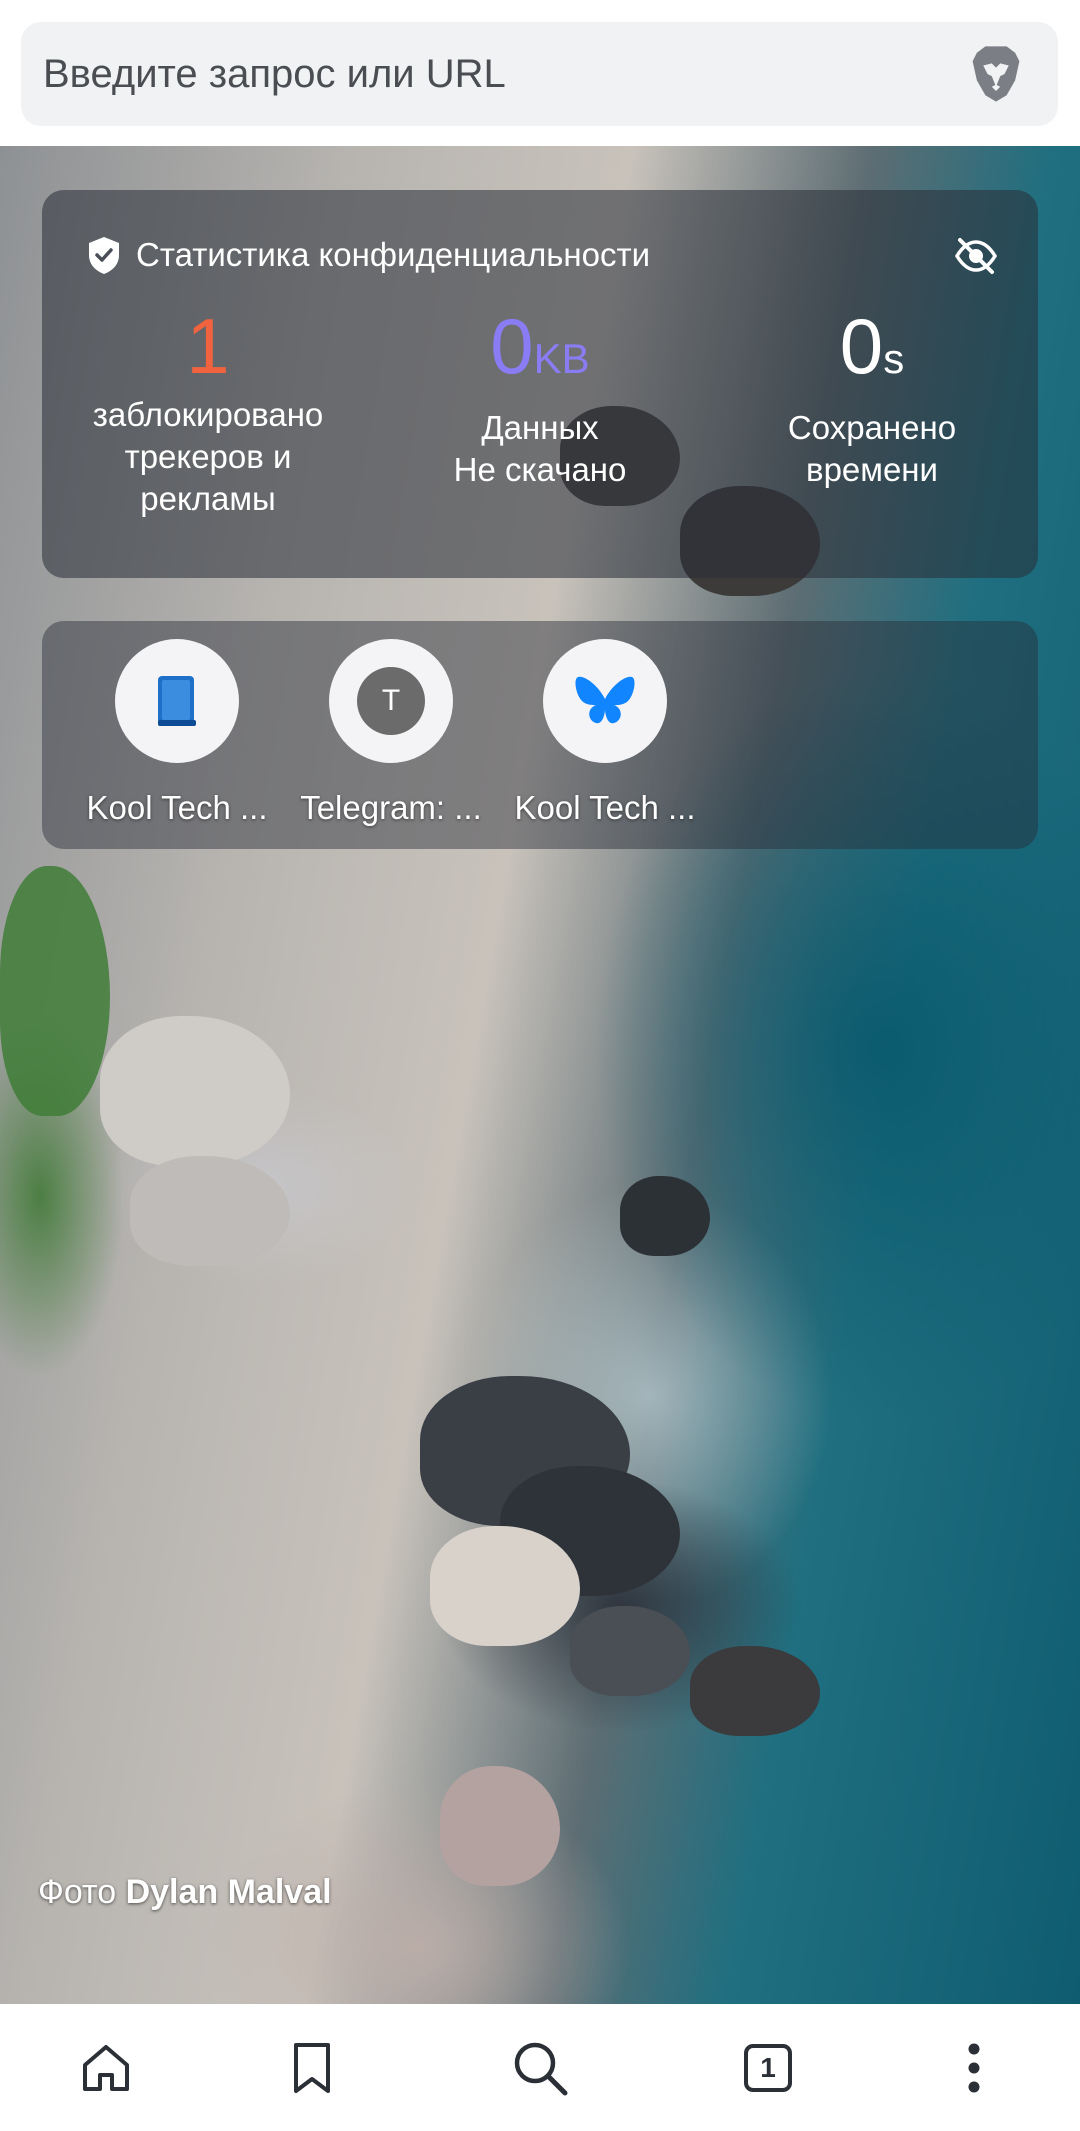 The image size is (1080, 2131). I want to click on privacy-stats-header: Статистика конфиденциальности, so click(368, 255).